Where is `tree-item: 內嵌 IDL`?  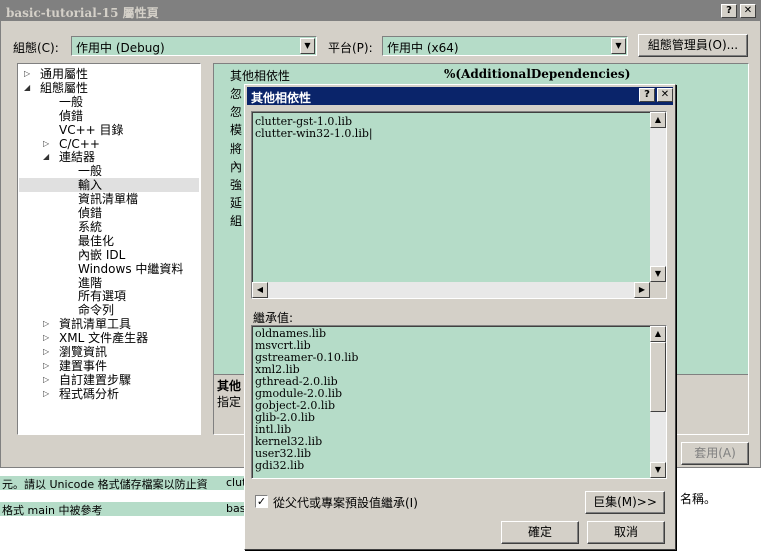
tree-item: 內嵌 IDL is located at coordinates (101, 255).